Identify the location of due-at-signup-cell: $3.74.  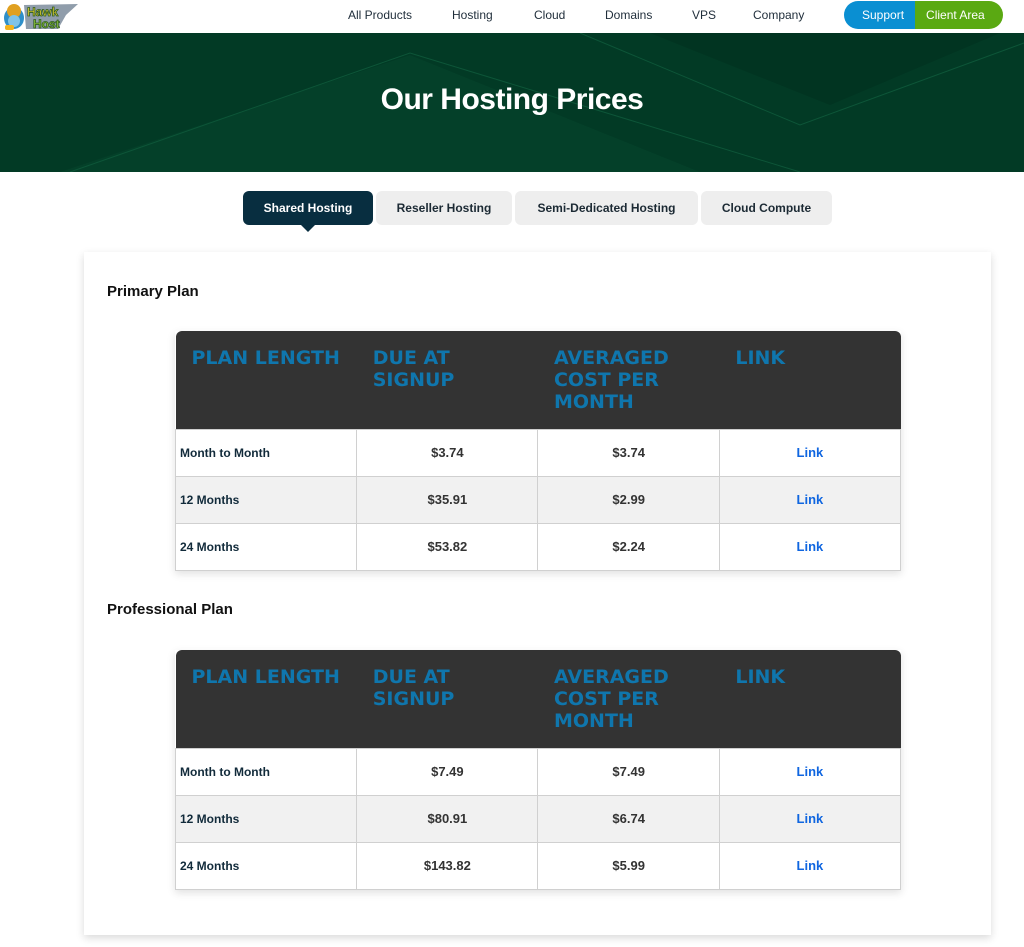
(447, 452).